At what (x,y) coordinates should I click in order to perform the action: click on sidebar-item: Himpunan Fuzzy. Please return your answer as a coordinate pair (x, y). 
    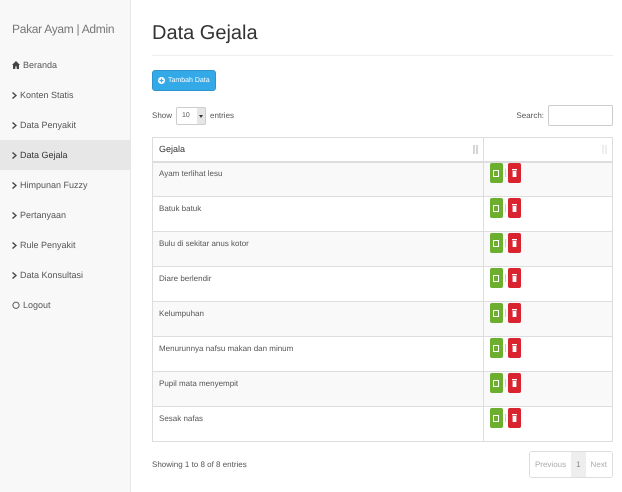
    Looking at the image, I should click on (65, 185).